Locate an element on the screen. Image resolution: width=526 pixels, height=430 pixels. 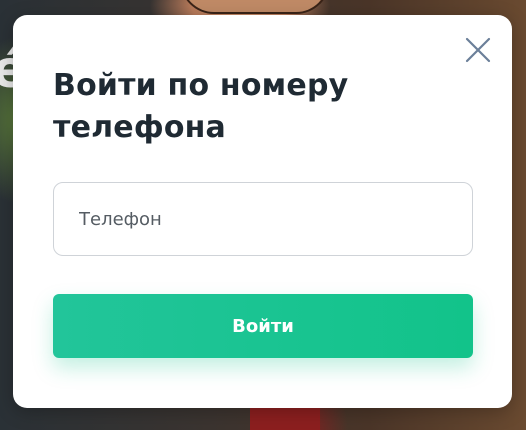
phone-field is located at coordinates (263, 219).